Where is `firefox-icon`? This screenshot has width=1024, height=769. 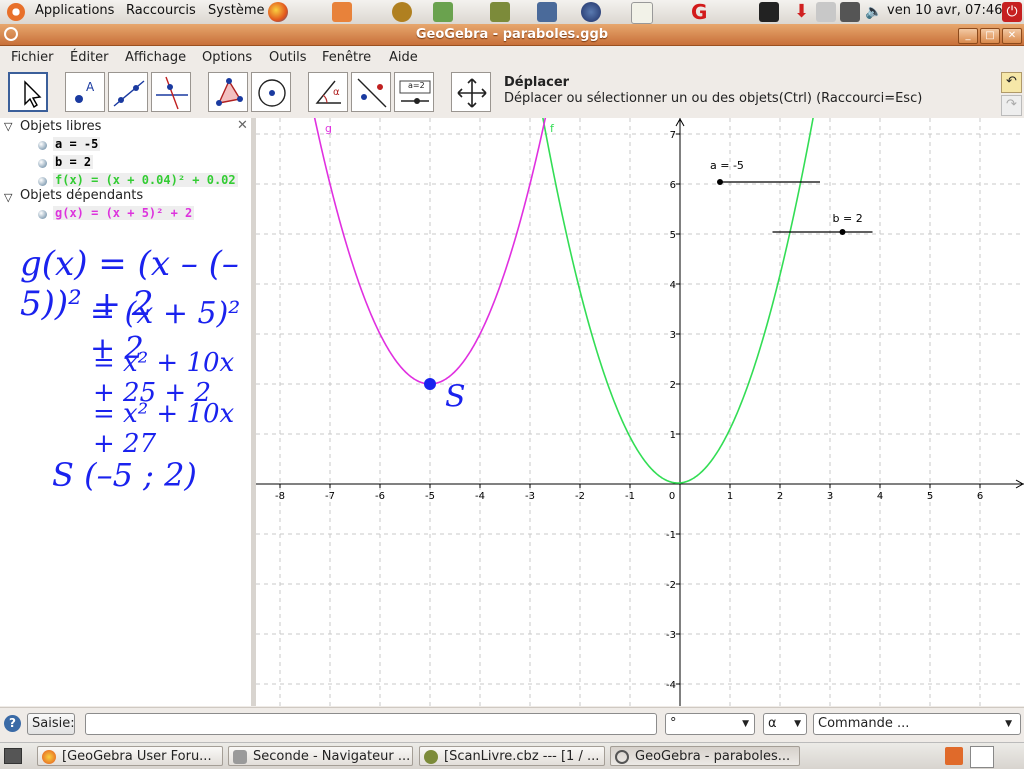
firefox-icon is located at coordinates (278, 12).